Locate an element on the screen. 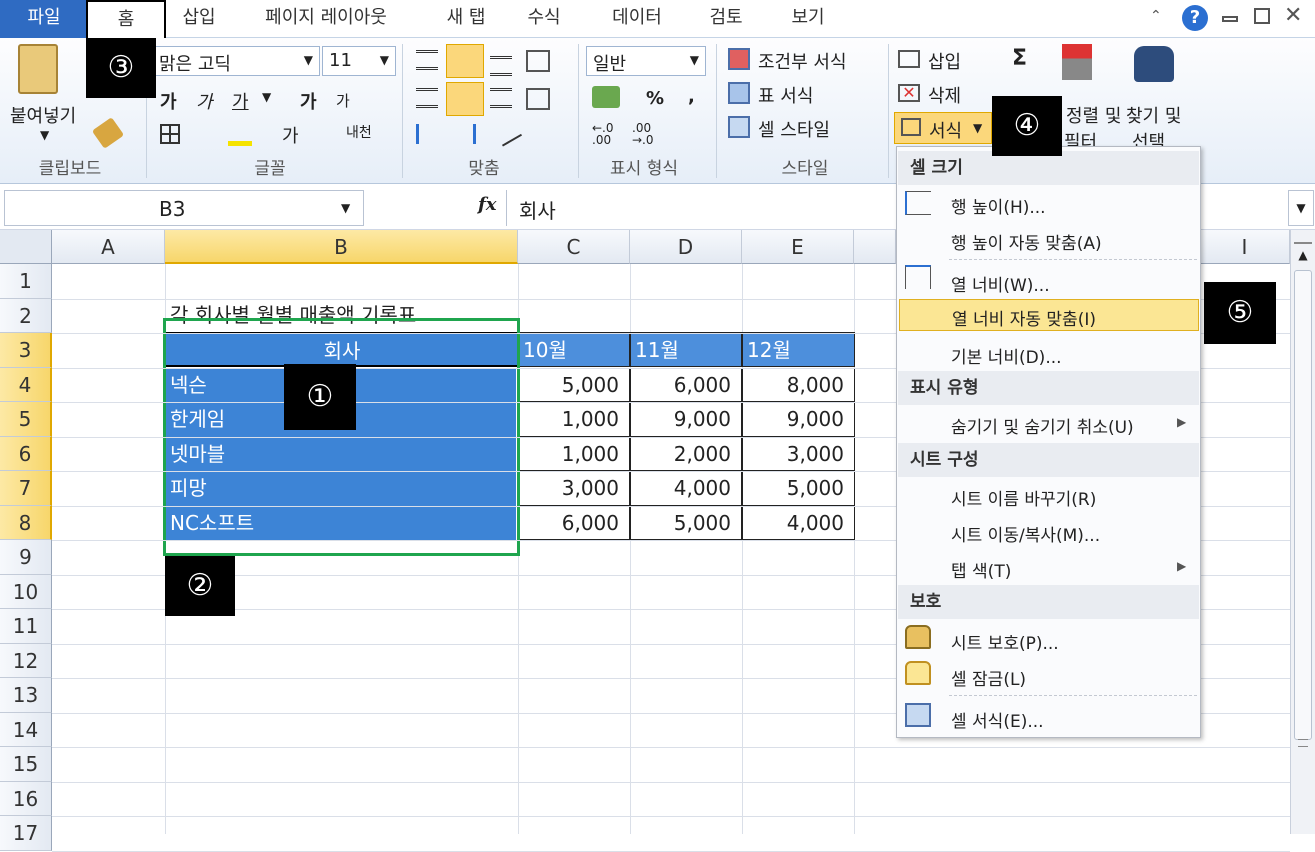  row-header: 3 is located at coordinates (26, 350).